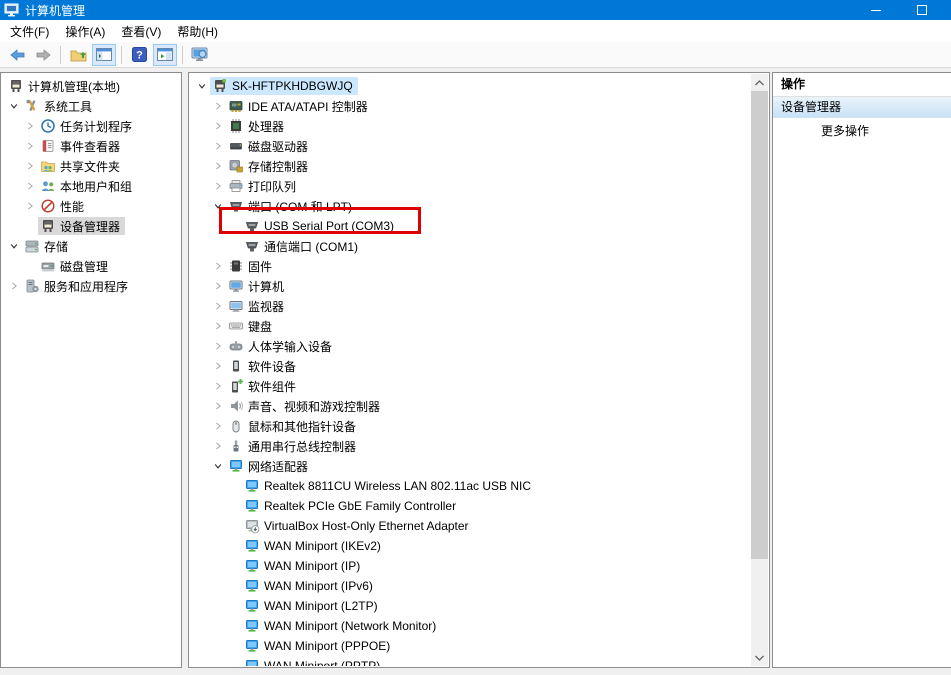  Describe the element at coordinates (78, 55) in the screenshot. I see `up-one-level-folder-icon` at that location.